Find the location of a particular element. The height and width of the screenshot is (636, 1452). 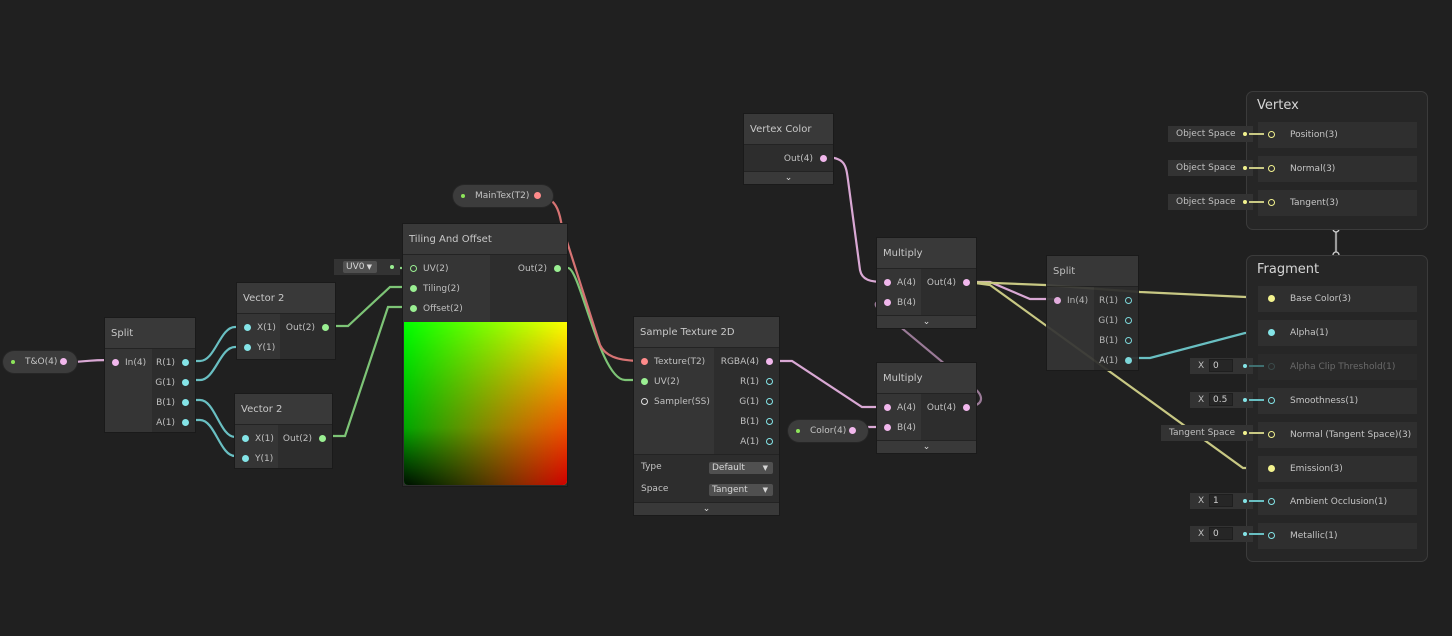

wire-vec2a-tiling is located at coordinates (368, 306).